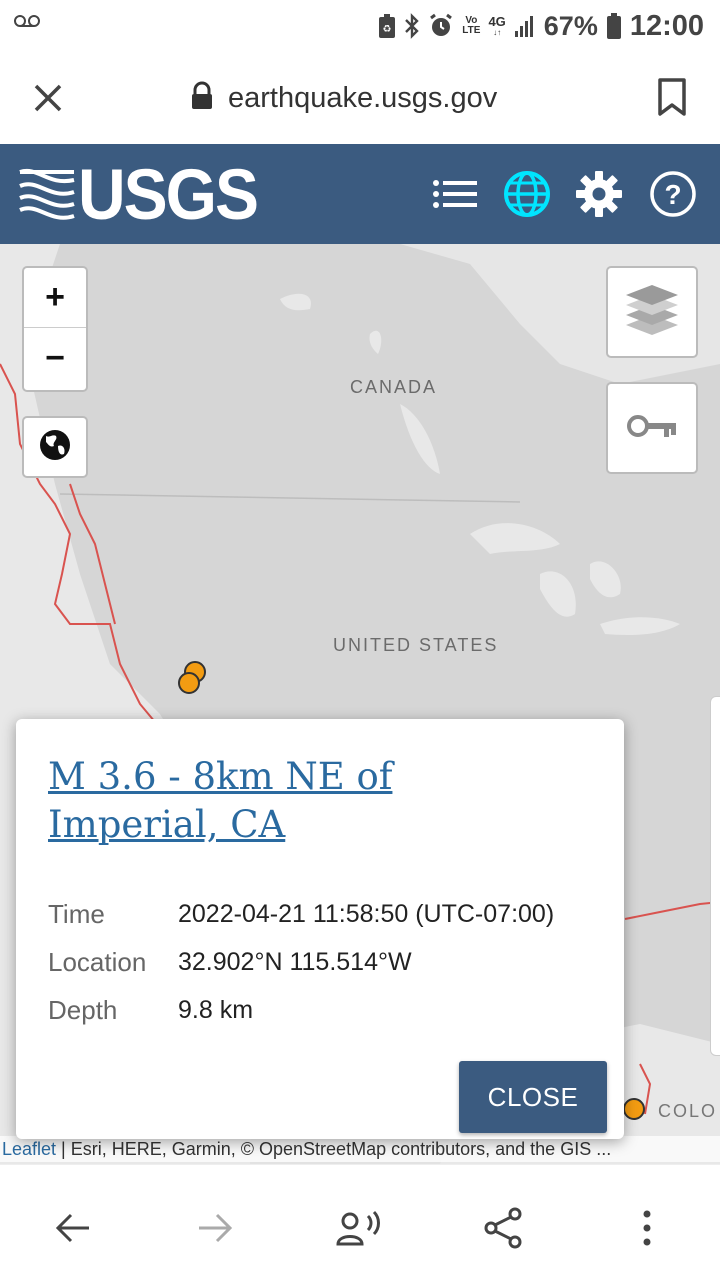 The image size is (720, 1281). Describe the element at coordinates (97, 962) in the screenshot. I see `detail-label: Location` at that location.